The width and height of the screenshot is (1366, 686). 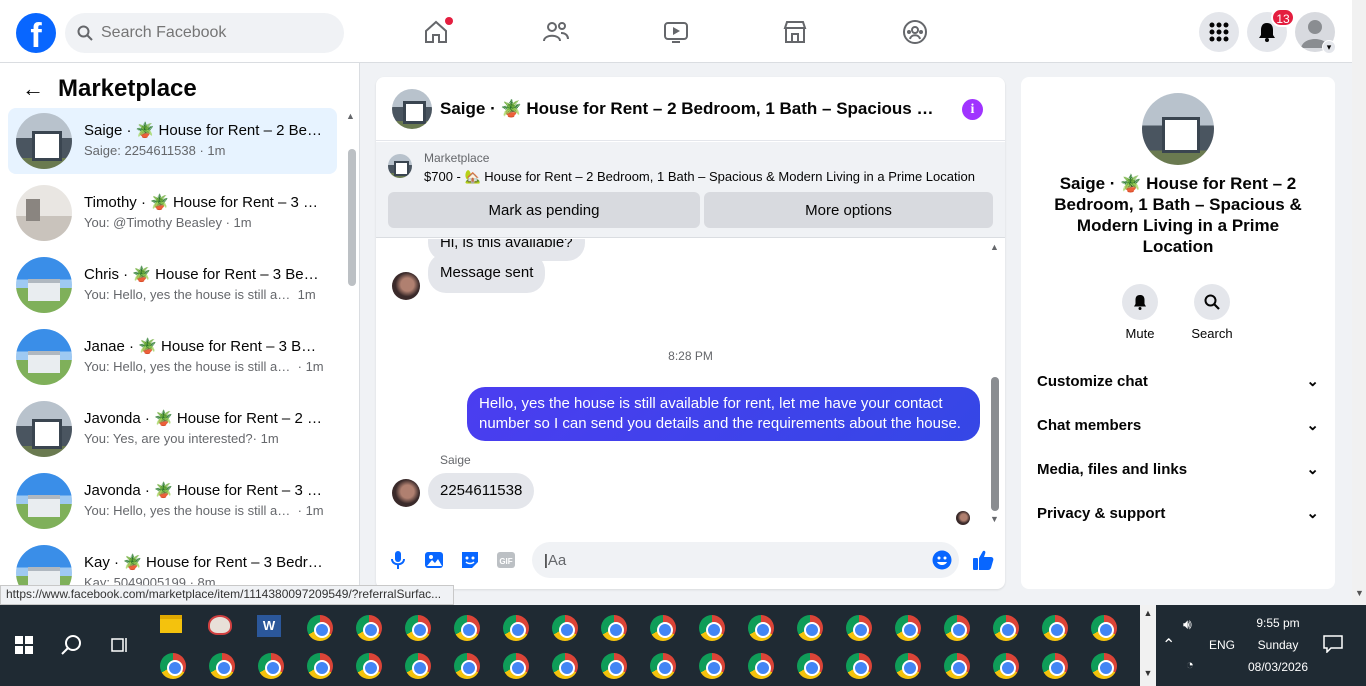 I want to click on taskbar-scroll-up-icon: ▲, so click(x=1148, y=613).